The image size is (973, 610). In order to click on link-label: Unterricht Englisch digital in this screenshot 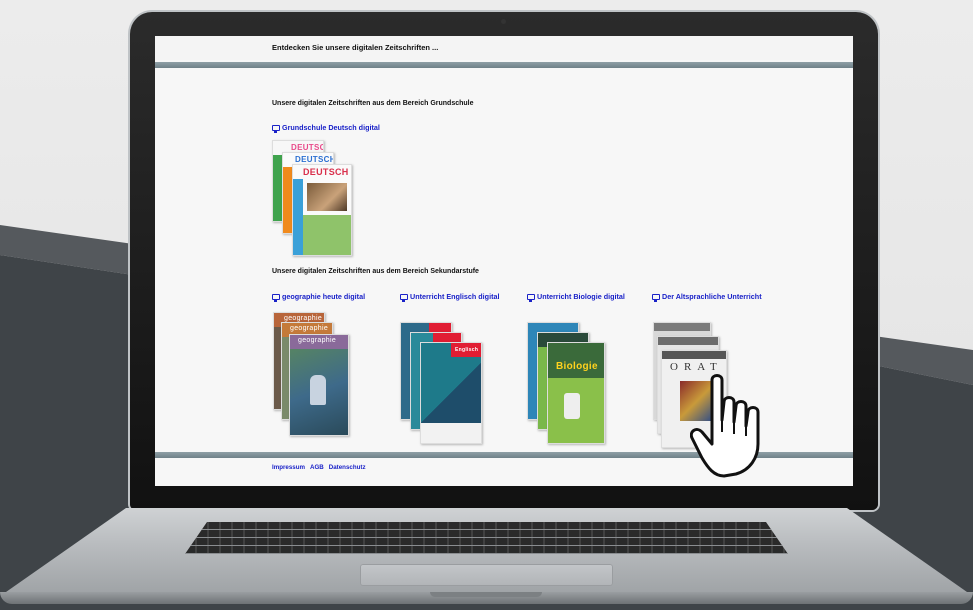, I will do `click(455, 296)`.